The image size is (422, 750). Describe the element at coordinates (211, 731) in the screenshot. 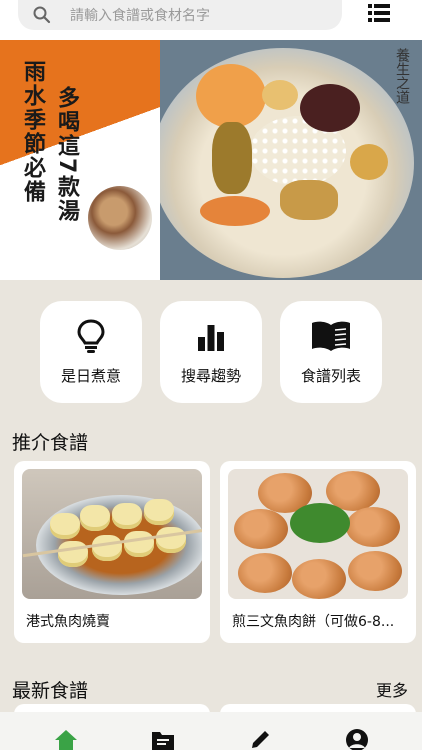

I see `bottom-tab-bar` at that location.